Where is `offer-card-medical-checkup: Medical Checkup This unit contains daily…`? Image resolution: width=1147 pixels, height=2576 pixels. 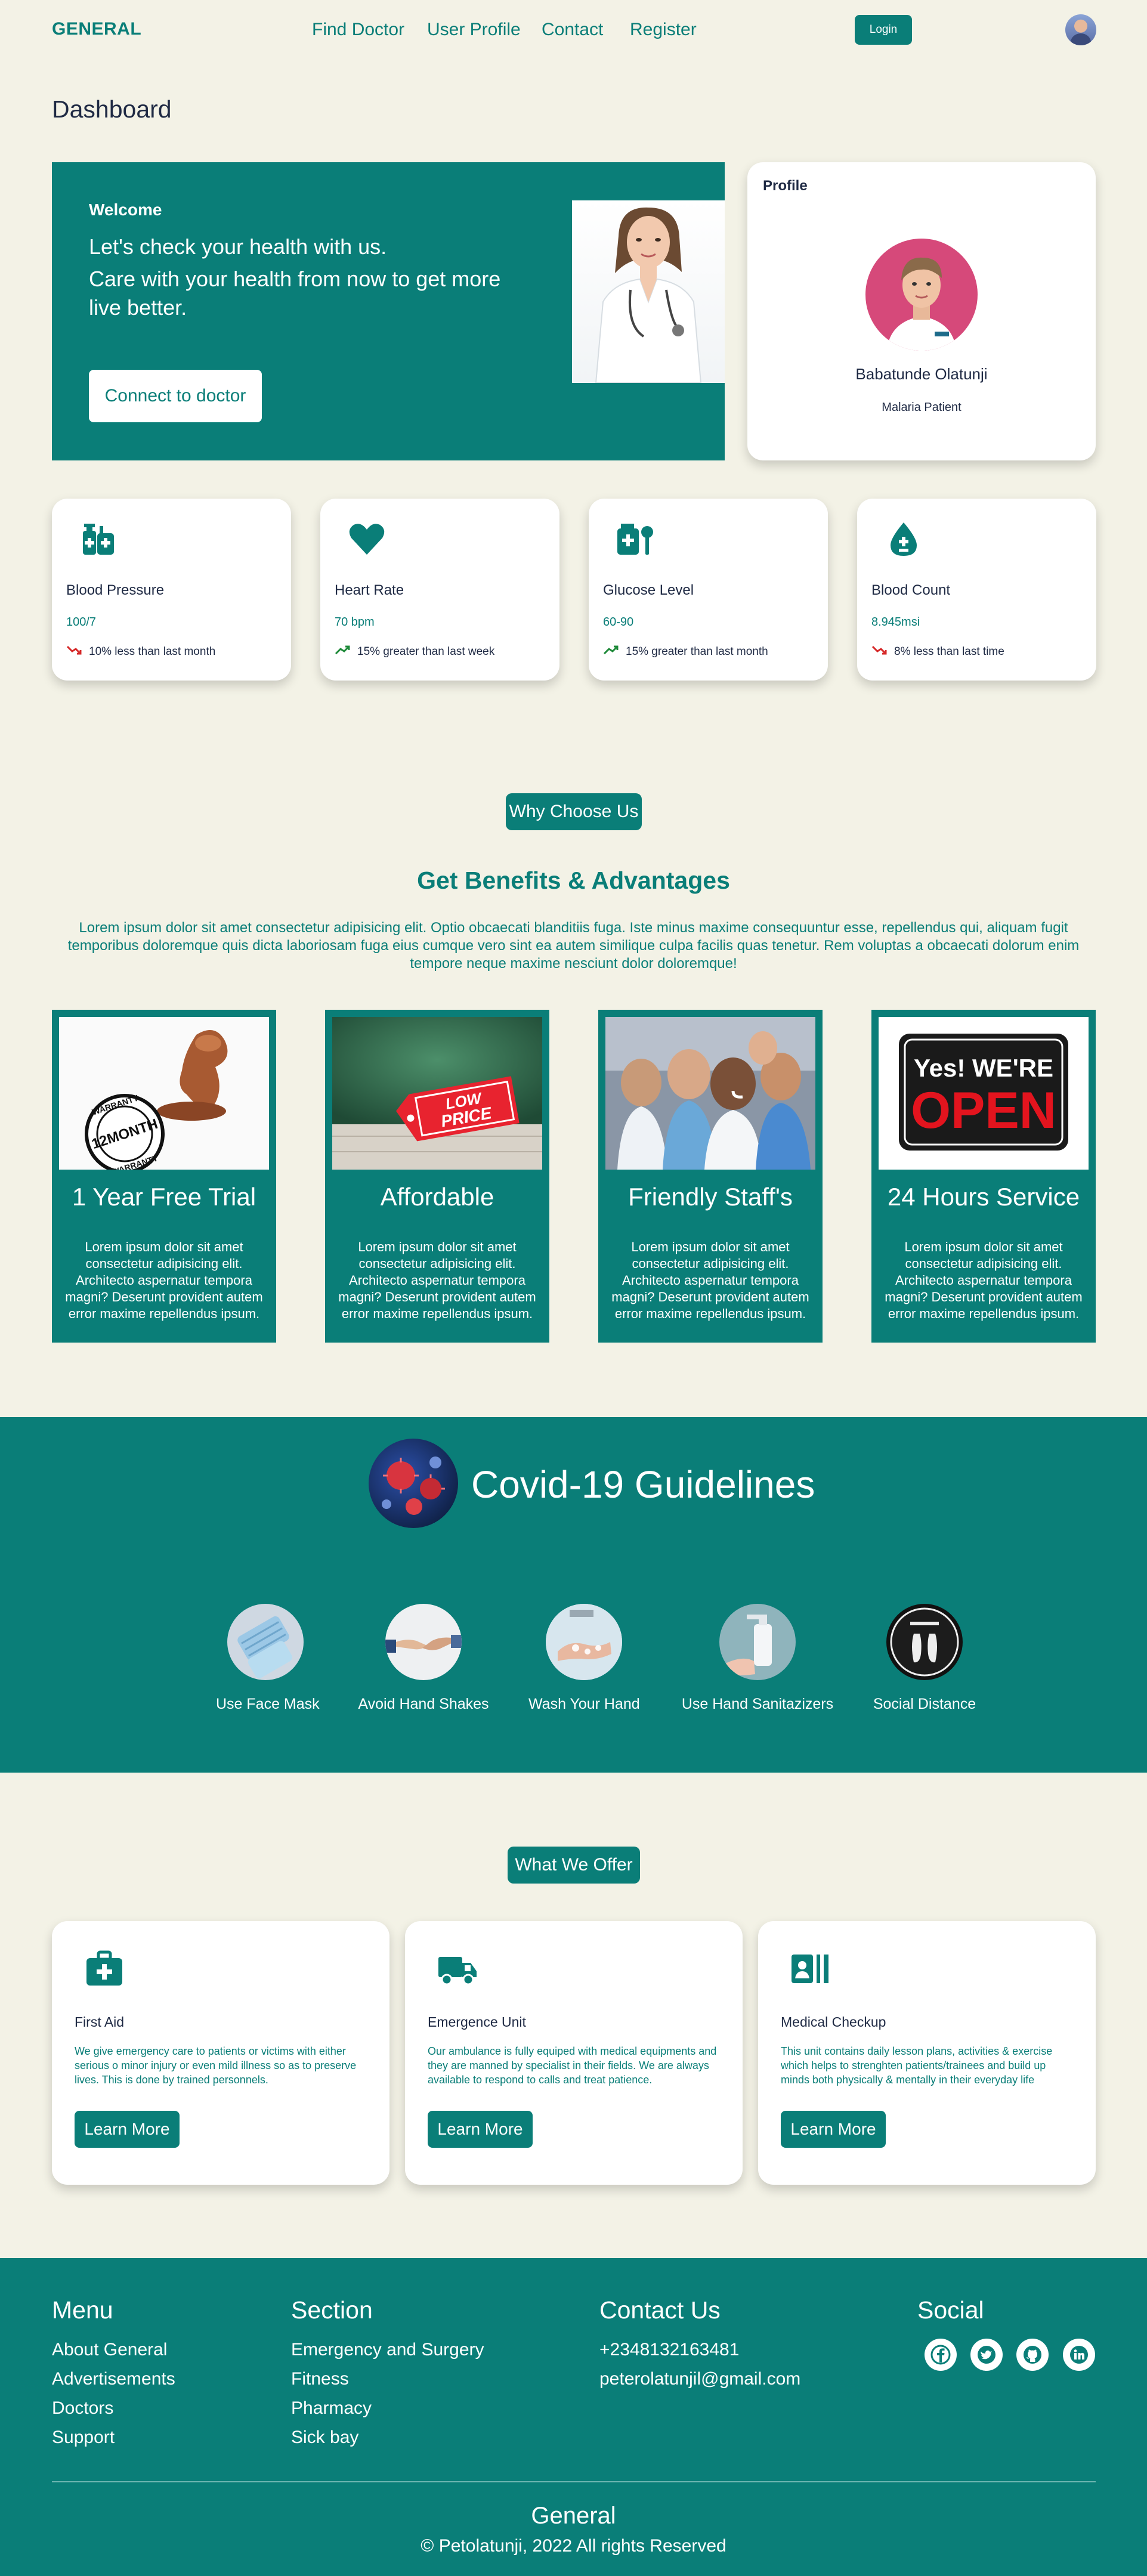 offer-card-medical-checkup: Medical Checkup This unit contains daily… is located at coordinates (927, 2053).